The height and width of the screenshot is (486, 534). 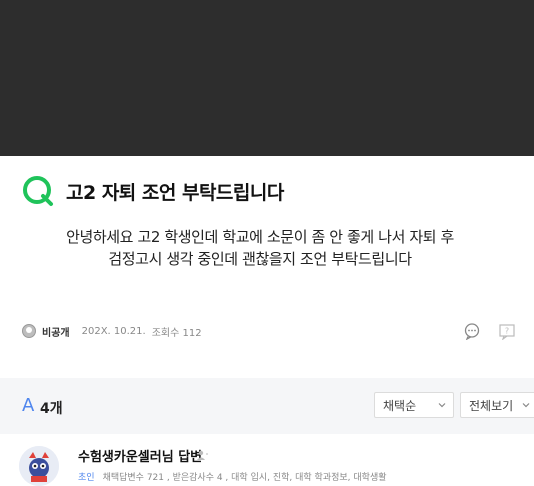 I want to click on comment-icon, so click(x=472, y=331).